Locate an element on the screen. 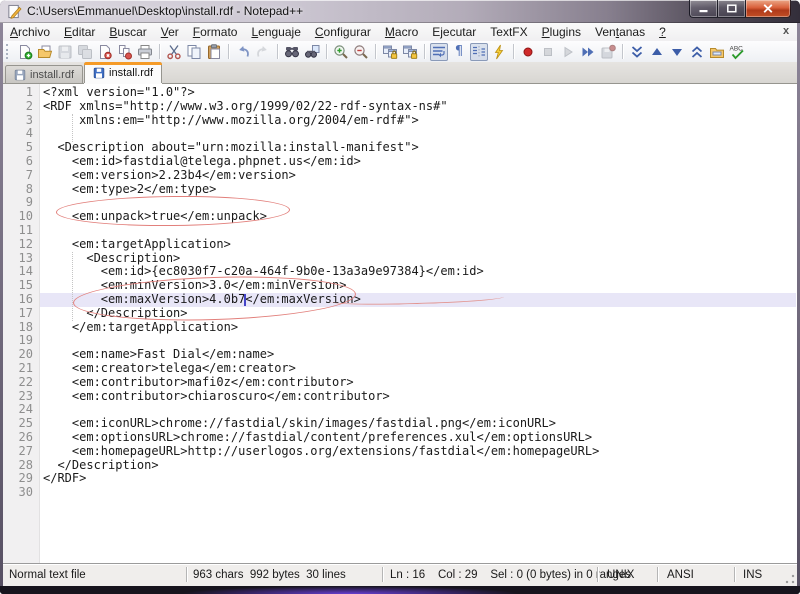 The image size is (800, 594). menu-buscar: Buscar is located at coordinates (127, 32).